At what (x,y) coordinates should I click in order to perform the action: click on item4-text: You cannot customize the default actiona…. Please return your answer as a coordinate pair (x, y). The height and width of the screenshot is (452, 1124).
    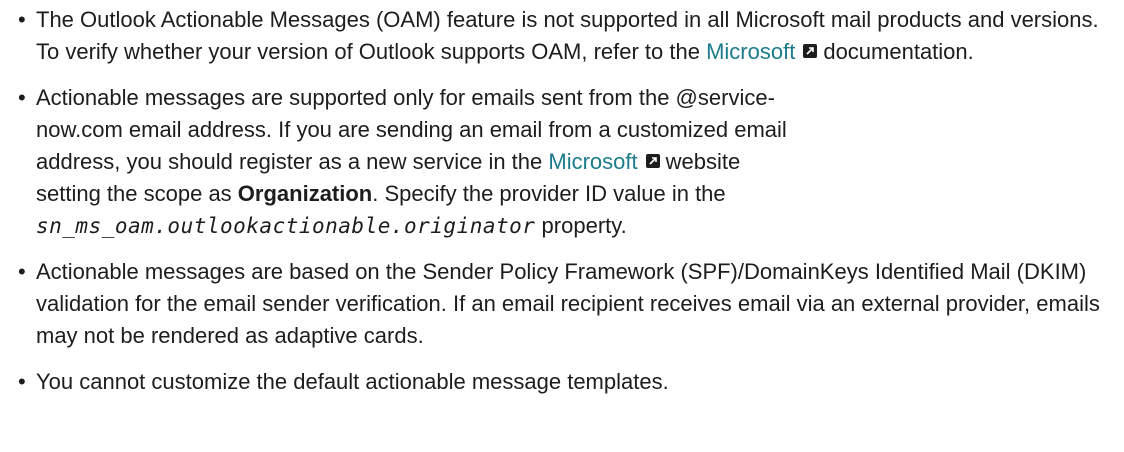
    Looking at the image, I should click on (352, 381).